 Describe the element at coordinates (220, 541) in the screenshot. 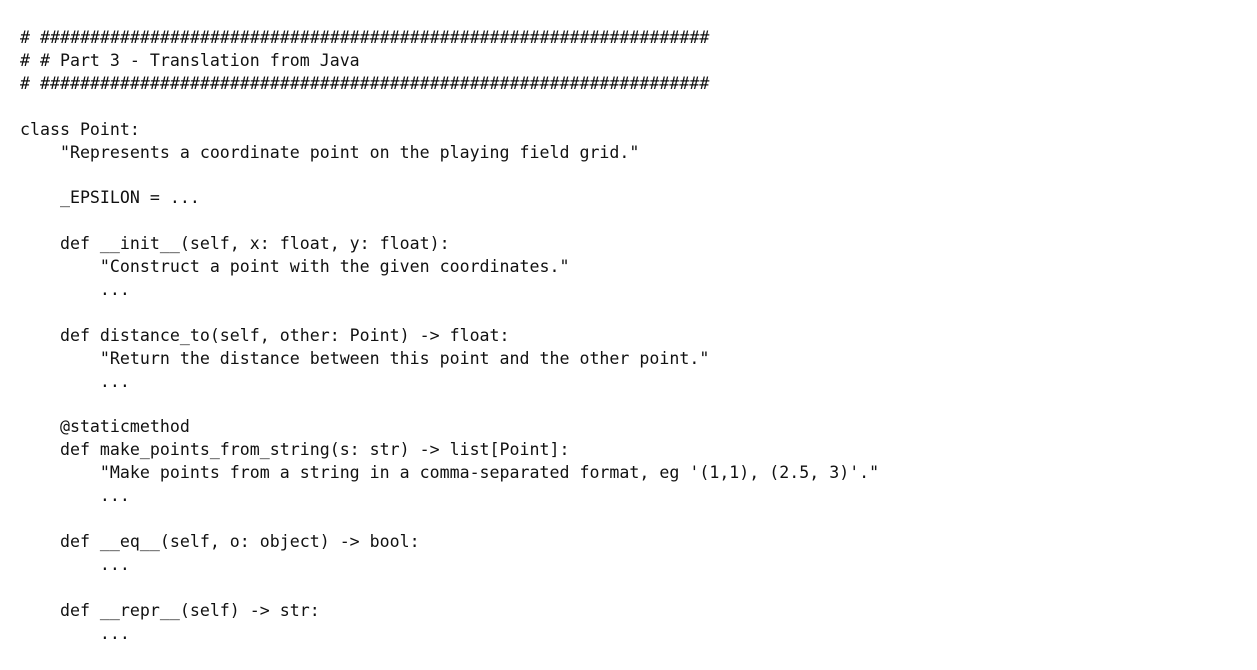

I see `code-line: def __eq__(self, o: object) -> bool:` at that location.